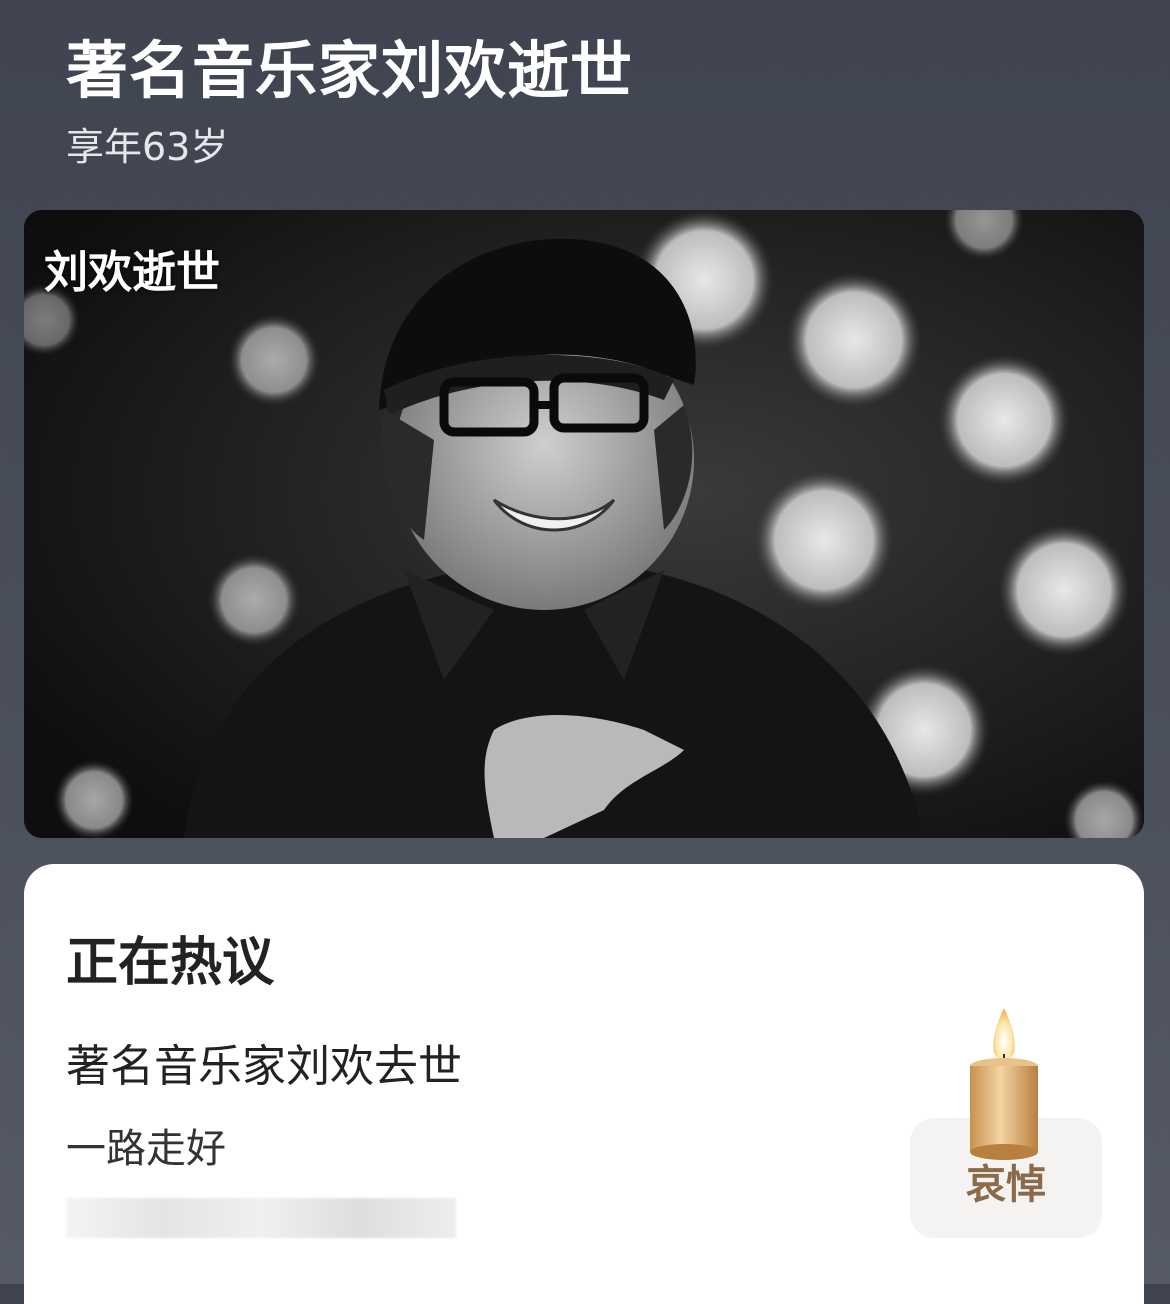 The height and width of the screenshot is (1304, 1170). Describe the element at coordinates (147, 147) in the screenshot. I see `page-subtitle: 享年63岁` at that location.